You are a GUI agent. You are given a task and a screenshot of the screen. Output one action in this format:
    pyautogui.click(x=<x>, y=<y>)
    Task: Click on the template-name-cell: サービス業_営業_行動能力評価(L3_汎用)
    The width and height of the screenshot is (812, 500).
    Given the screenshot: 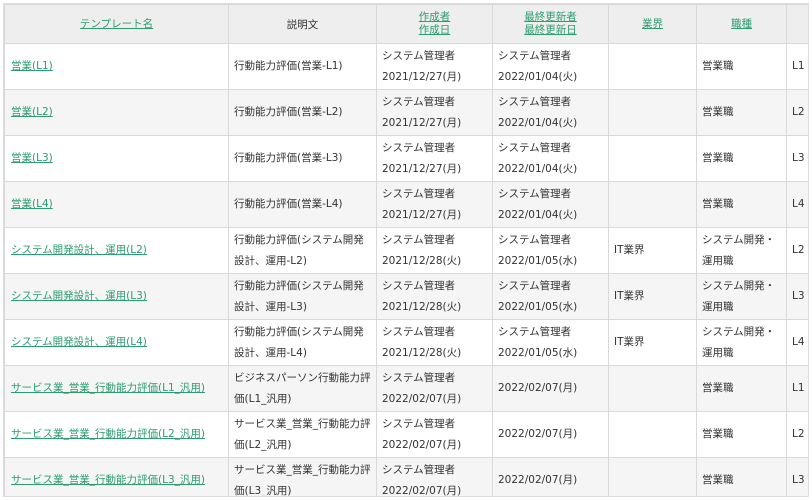 What is the action you would take?
    pyautogui.click(x=116, y=476)
    